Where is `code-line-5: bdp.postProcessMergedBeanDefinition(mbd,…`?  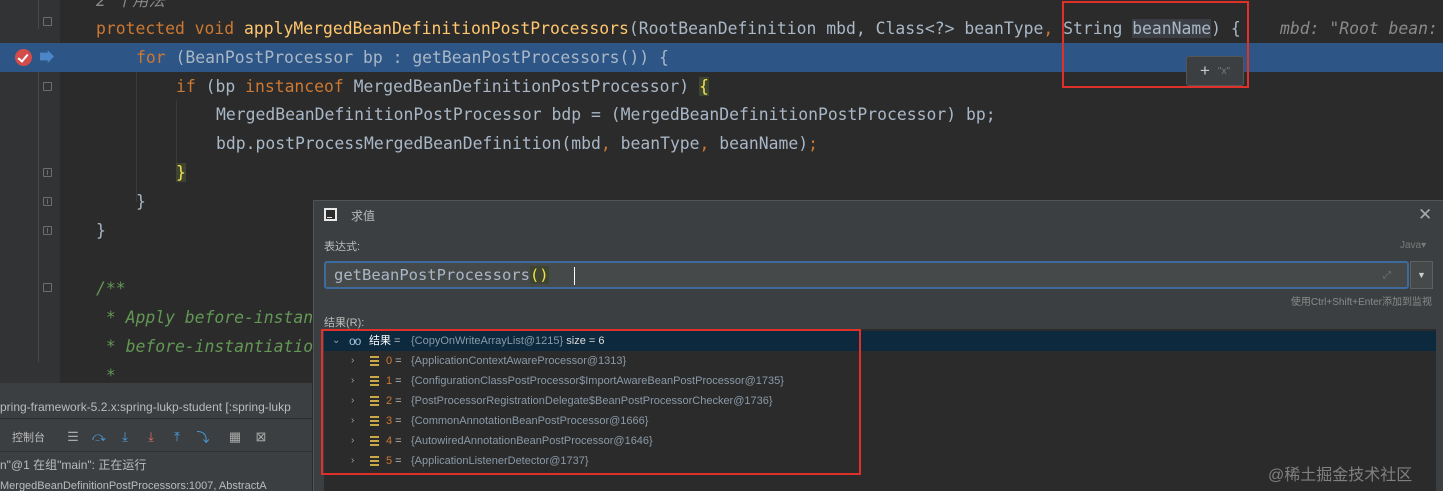 code-line-5: bdp.postProcessMergedBeanDefinition(mbd,… is located at coordinates (517, 143).